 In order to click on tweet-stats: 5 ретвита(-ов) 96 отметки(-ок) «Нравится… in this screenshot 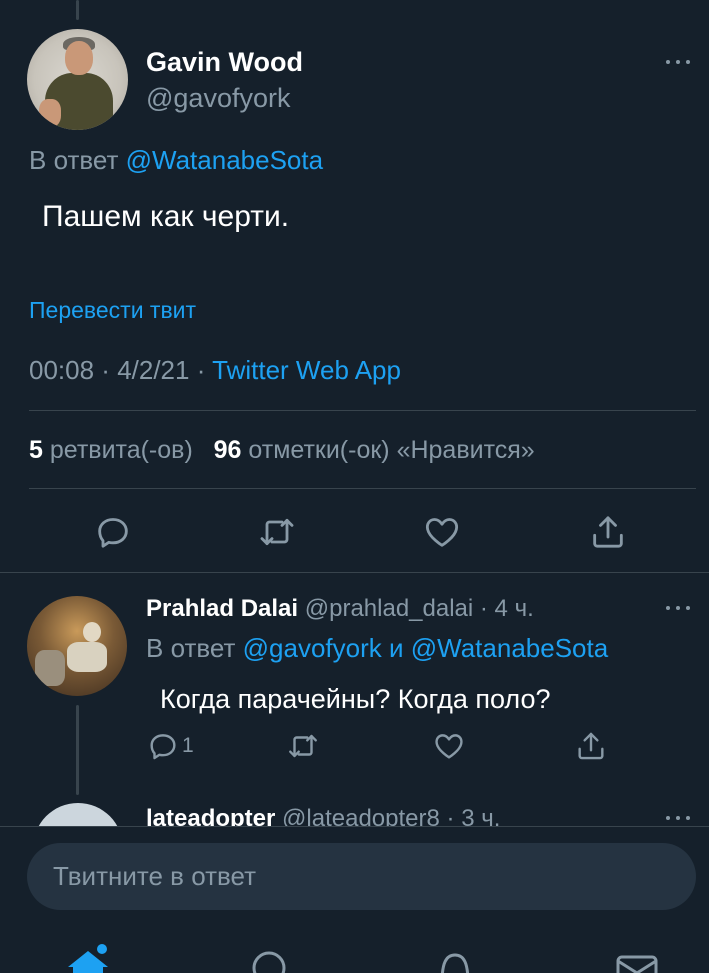, I will do `click(282, 450)`.